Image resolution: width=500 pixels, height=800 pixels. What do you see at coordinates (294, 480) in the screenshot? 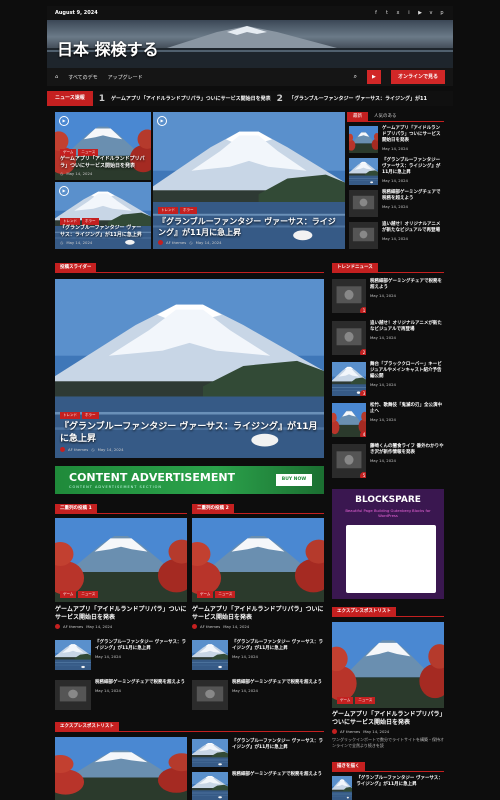
I see `buy-now-button: BUY NOW` at bounding box center [294, 480].